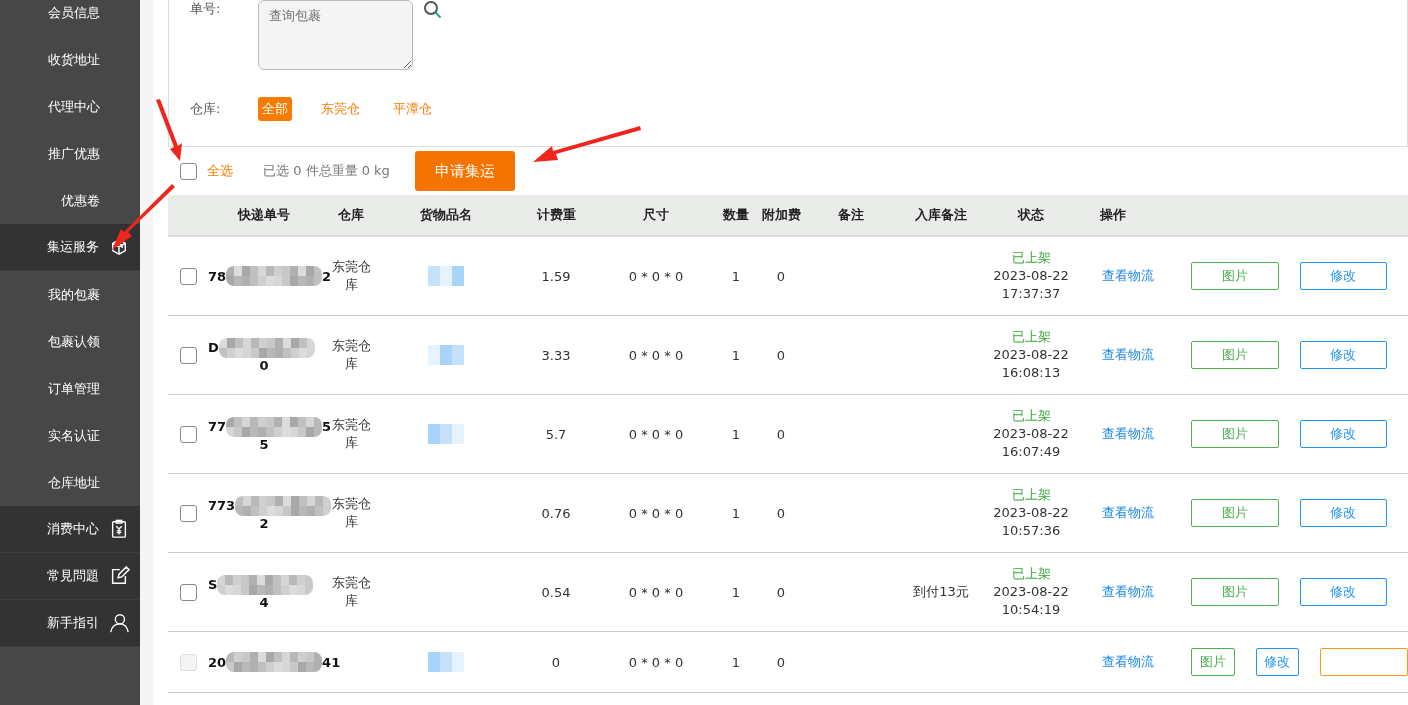 The height and width of the screenshot is (705, 1408). Describe the element at coordinates (1113, 215) in the screenshot. I see `column-header: 操作` at that location.